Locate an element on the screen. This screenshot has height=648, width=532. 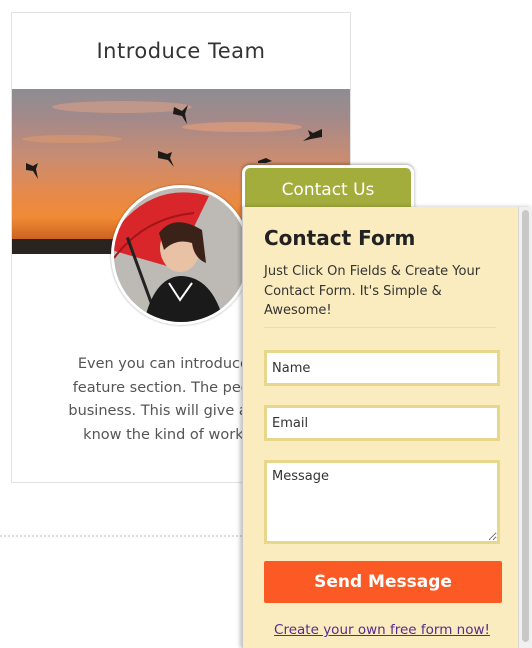
contact-us-tab: Contact Us is located at coordinates (328, 187).